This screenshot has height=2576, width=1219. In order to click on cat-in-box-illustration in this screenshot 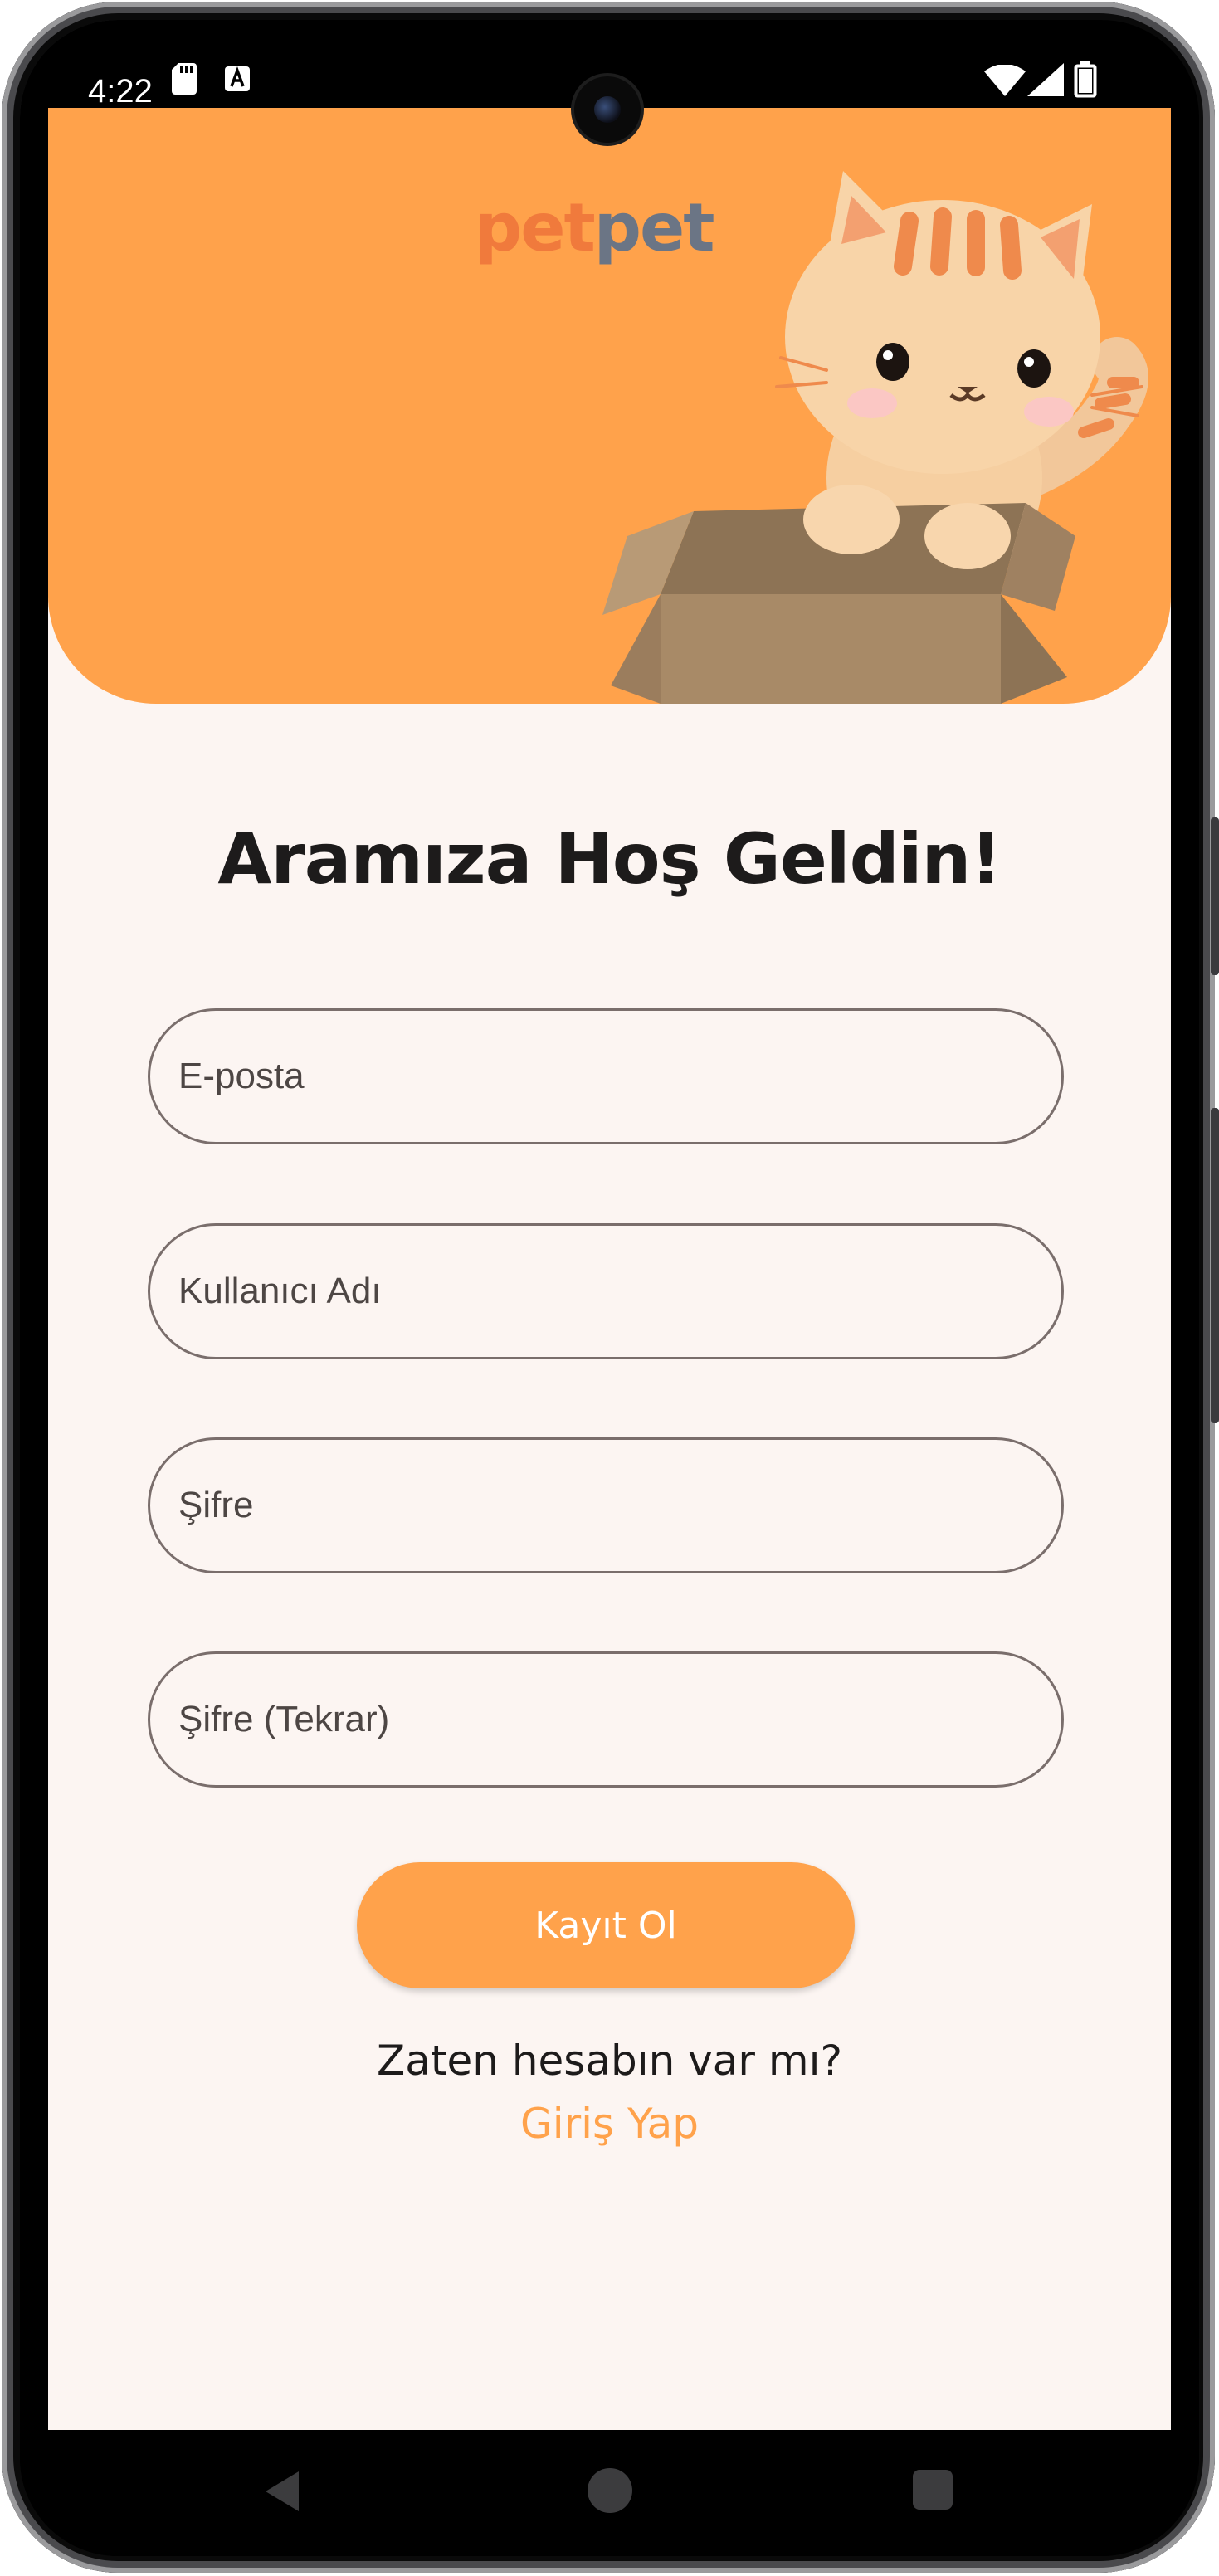, I will do `click(875, 437)`.